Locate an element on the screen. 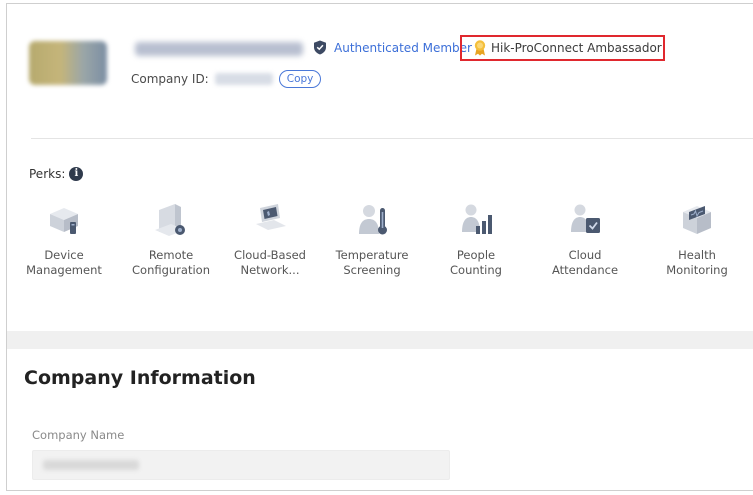  perk-label: Health Monitoring is located at coordinates (697, 262).